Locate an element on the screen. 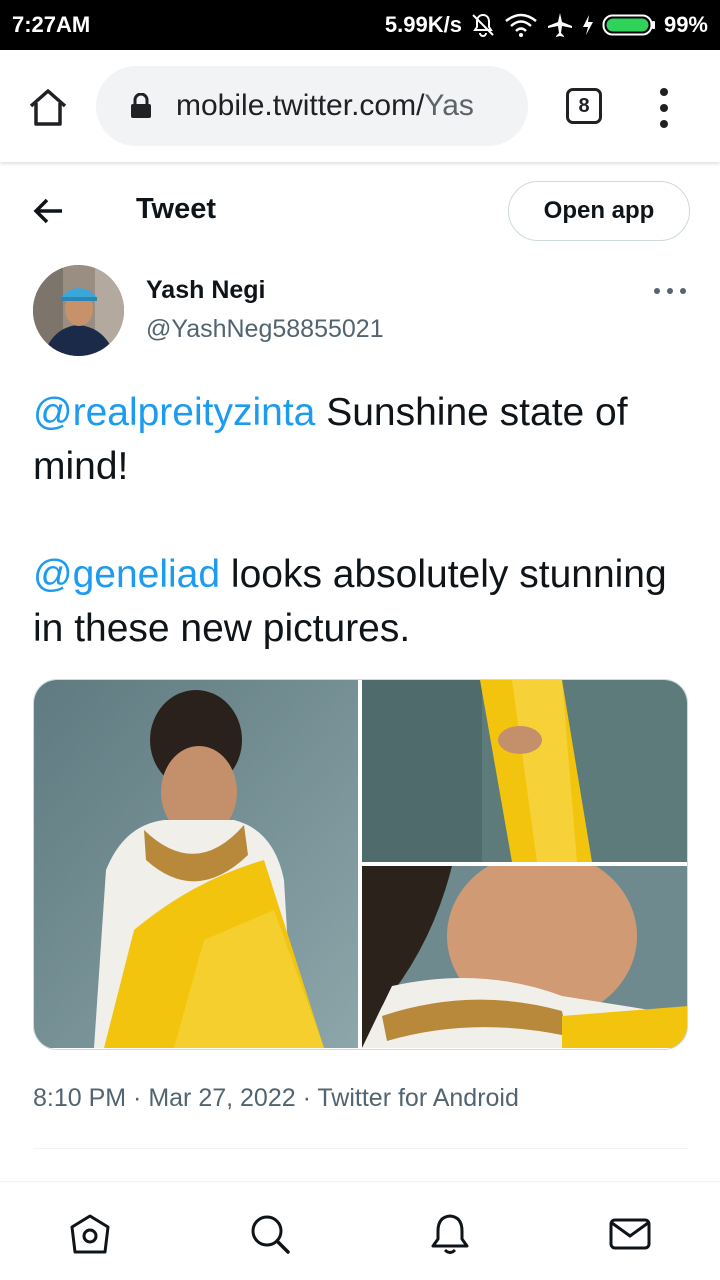 The image size is (720, 1280). battery-icon is located at coordinates (629, 25).